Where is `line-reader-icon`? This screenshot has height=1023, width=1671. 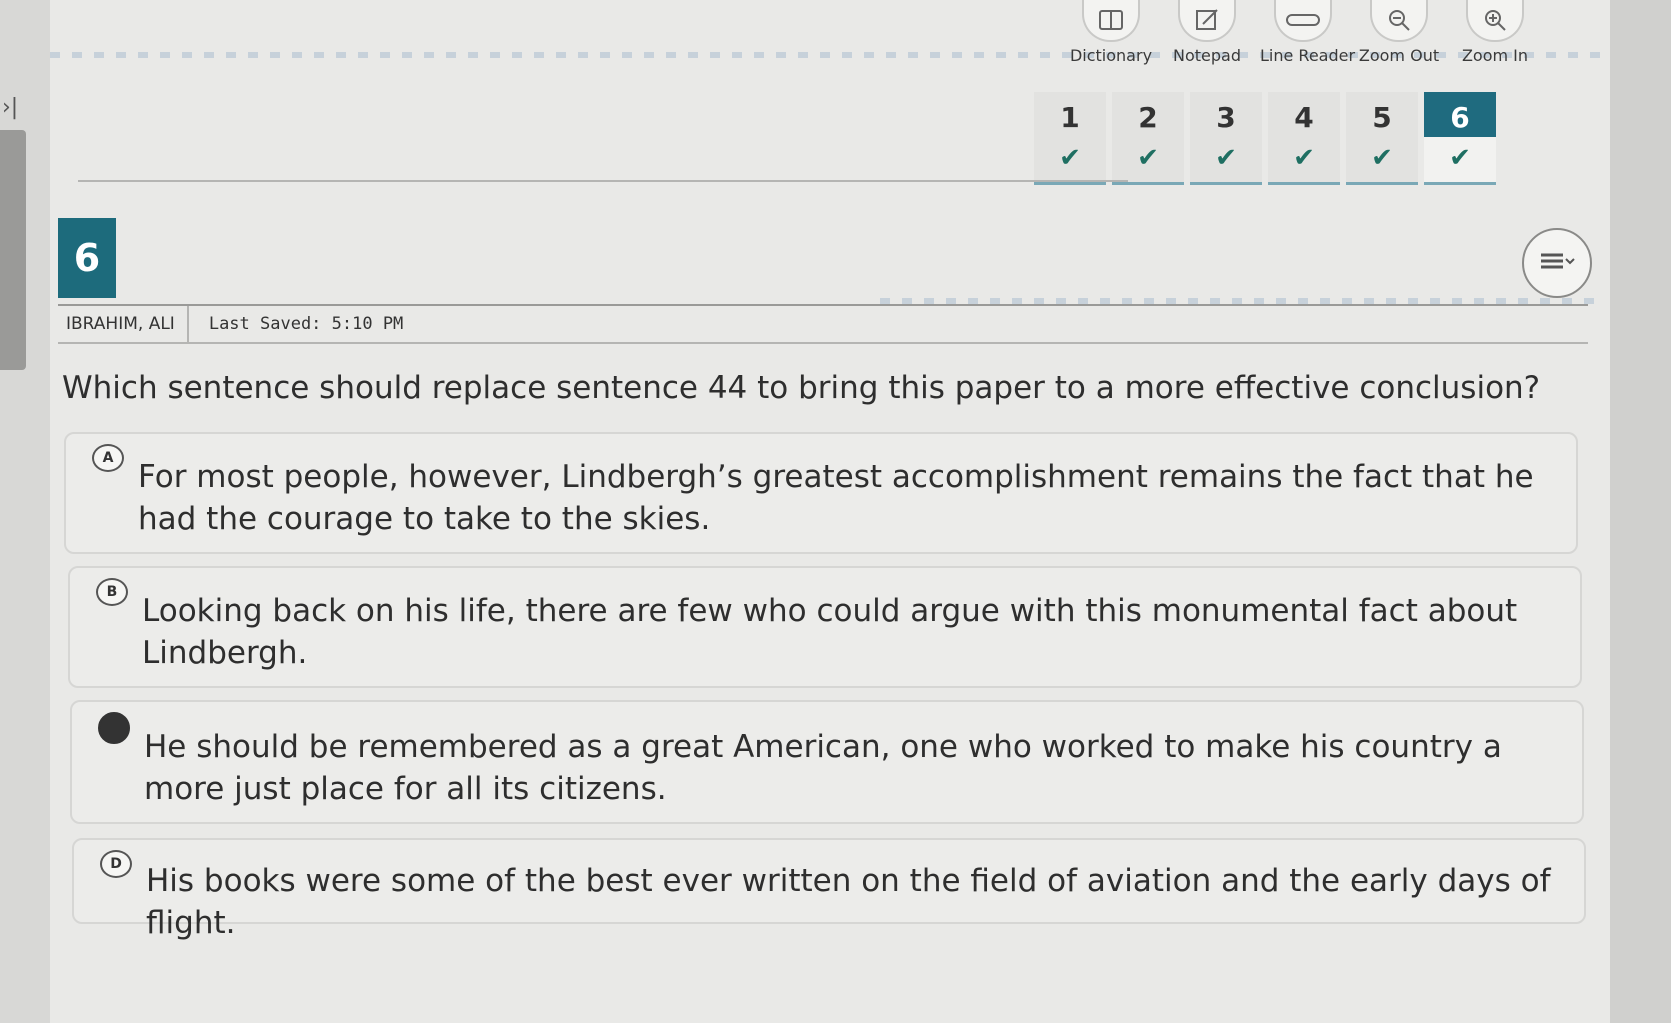
line-reader-icon is located at coordinates (1303, 21).